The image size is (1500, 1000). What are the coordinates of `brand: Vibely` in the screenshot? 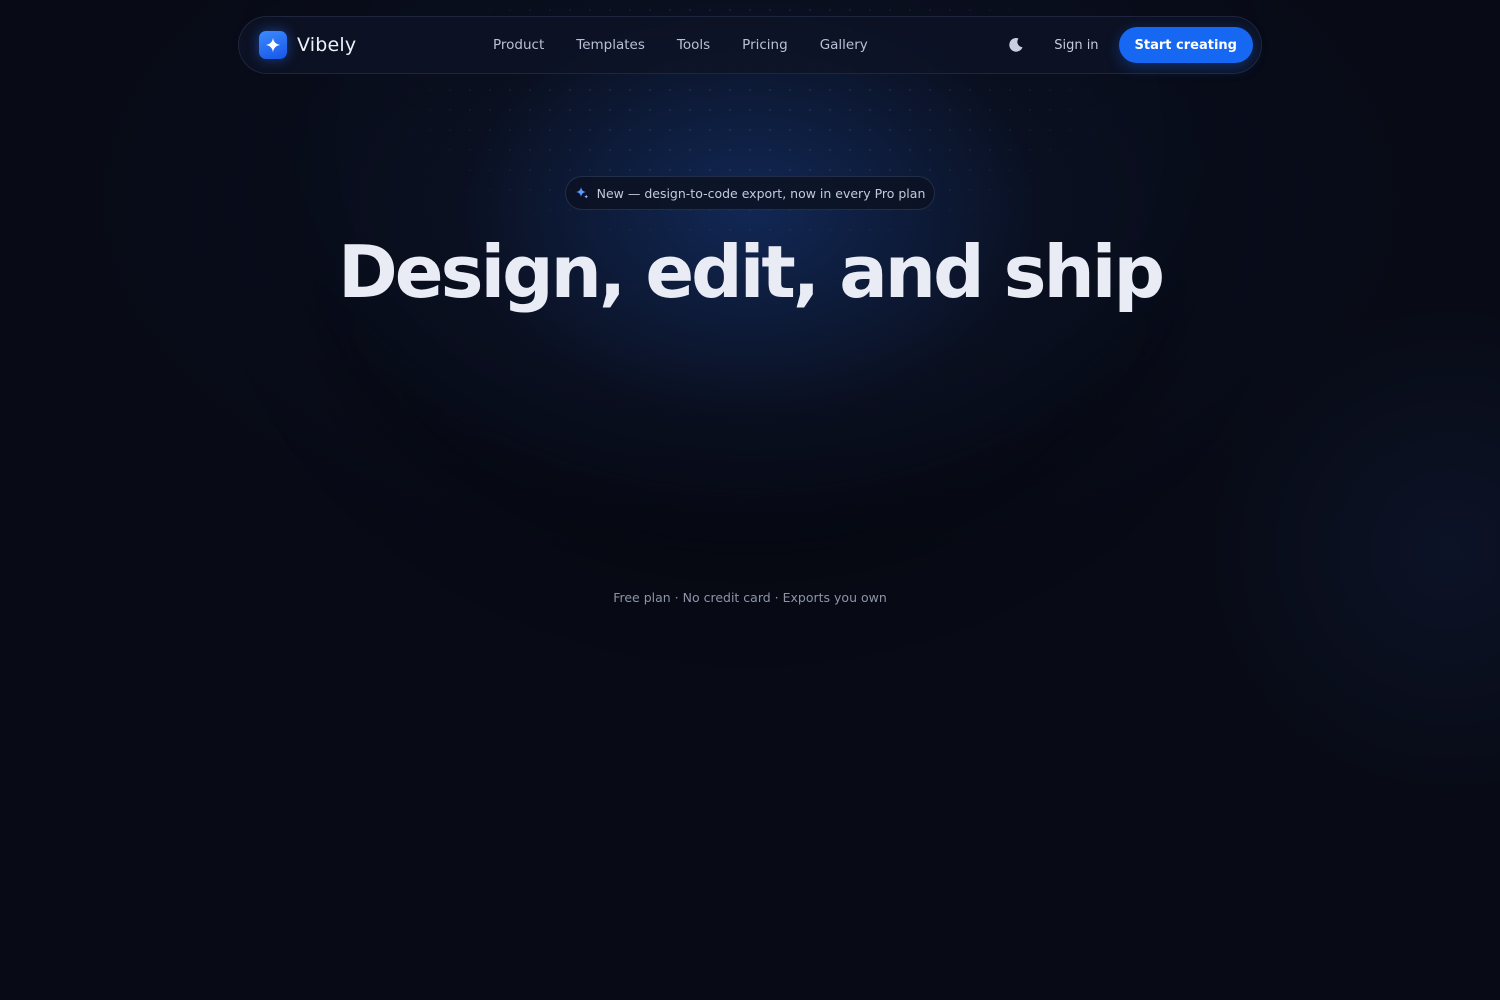 It's located at (359, 45).